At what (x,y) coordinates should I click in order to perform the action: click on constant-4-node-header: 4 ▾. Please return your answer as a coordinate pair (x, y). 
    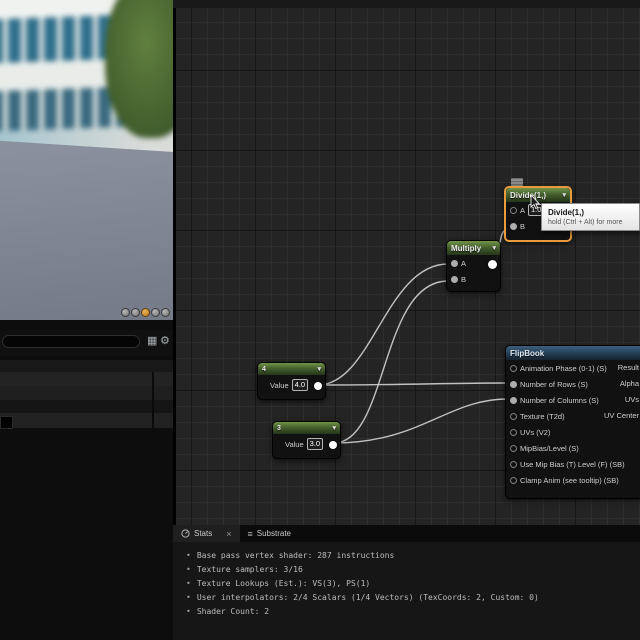
    Looking at the image, I should click on (291, 369).